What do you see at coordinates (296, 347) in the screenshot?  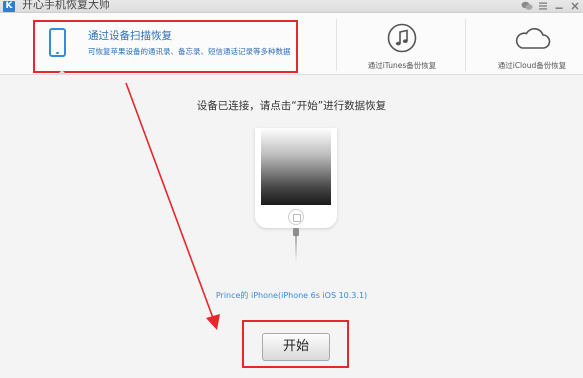 I see `start-button: 开始` at bounding box center [296, 347].